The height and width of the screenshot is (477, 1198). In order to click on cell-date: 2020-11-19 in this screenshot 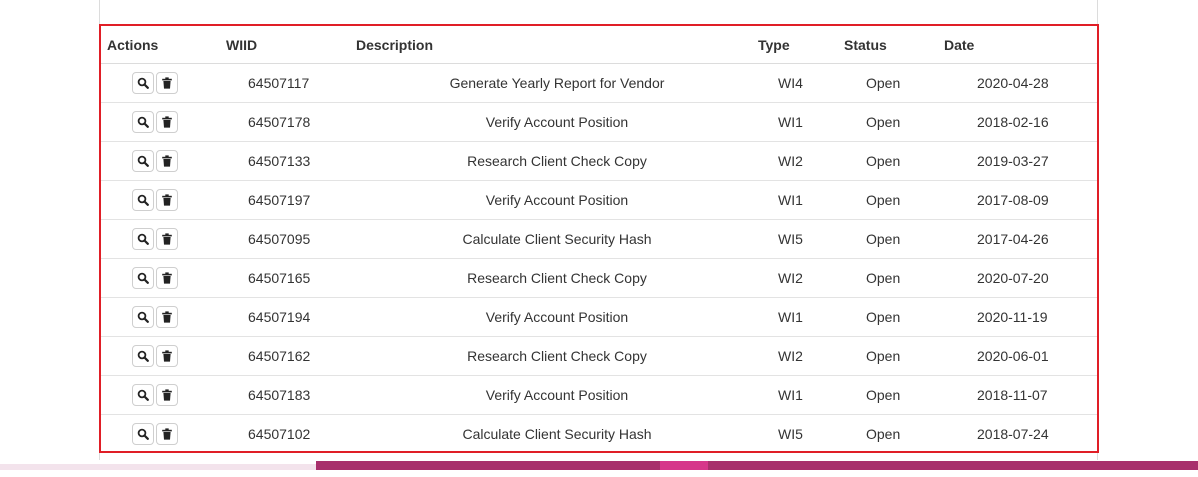, I will do `click(1020, 317)`.